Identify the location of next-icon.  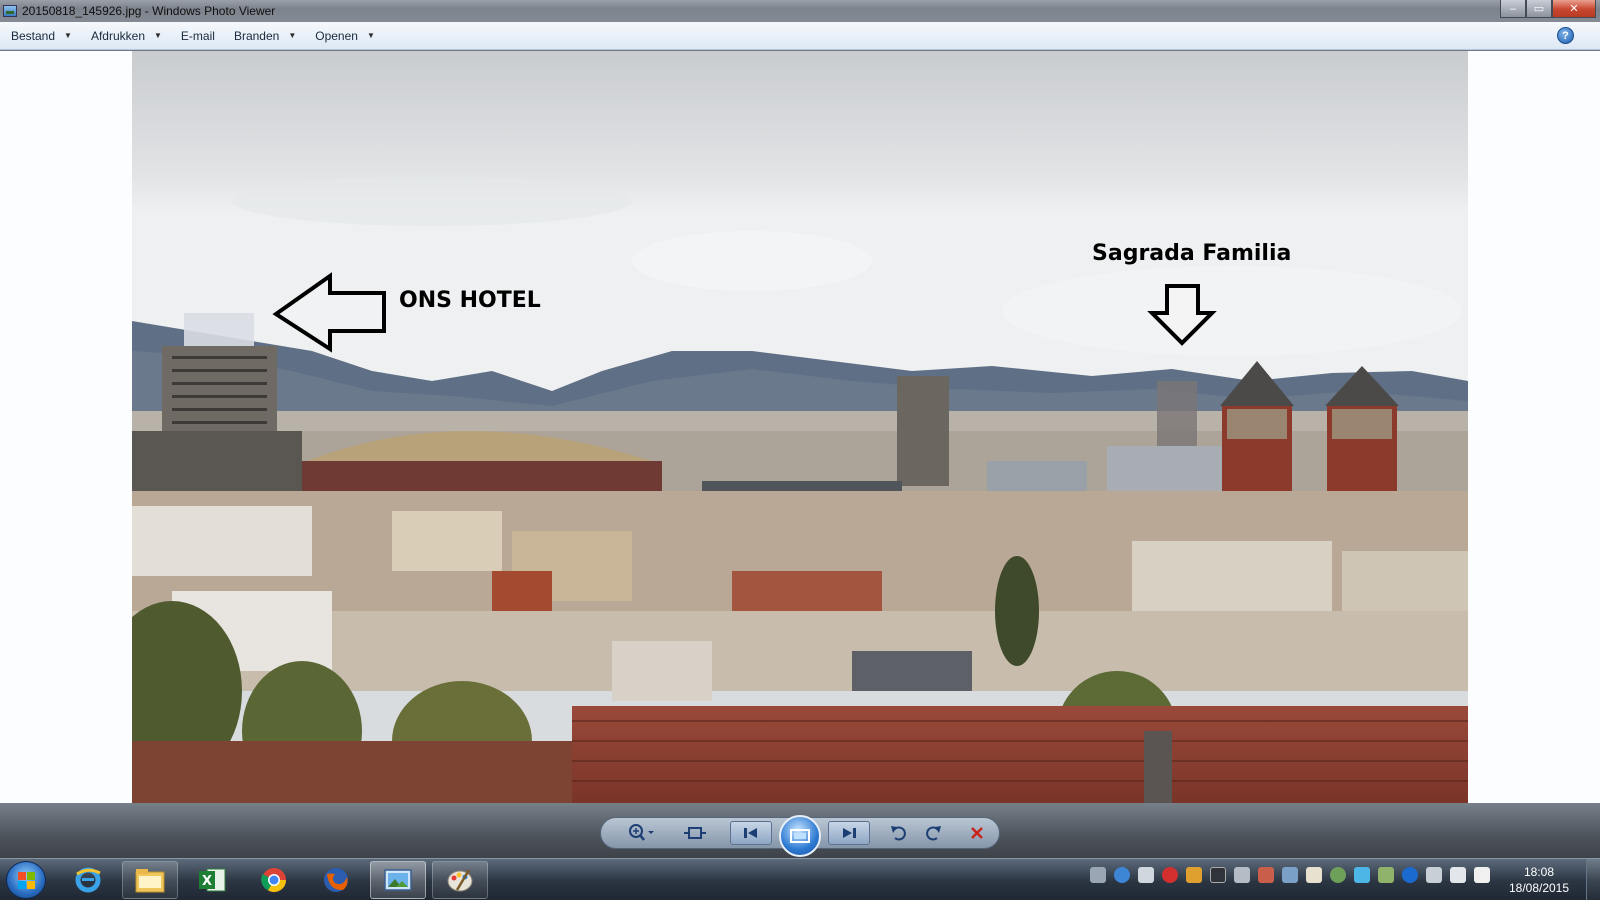
(849, 833).